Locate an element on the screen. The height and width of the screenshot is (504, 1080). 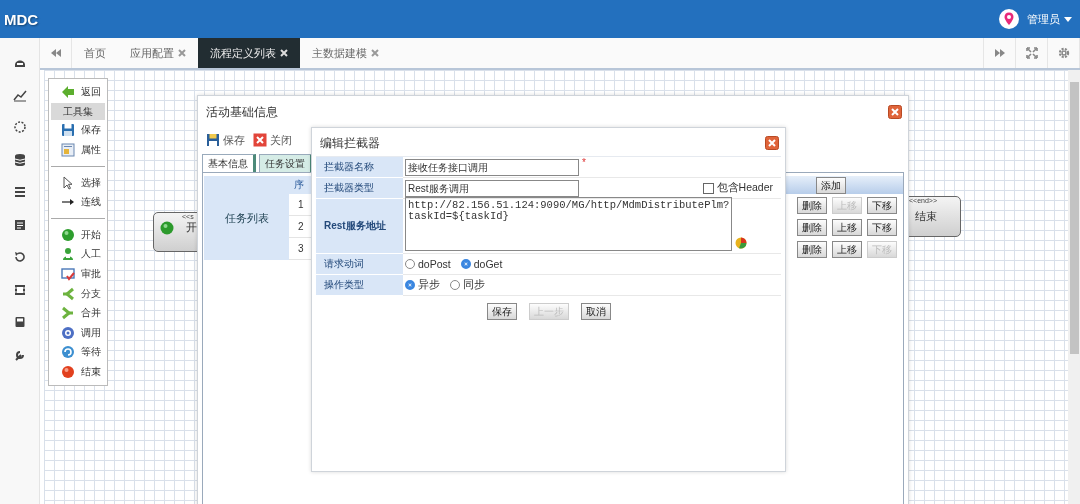
pie-icon is located at coordinates (741, 243).